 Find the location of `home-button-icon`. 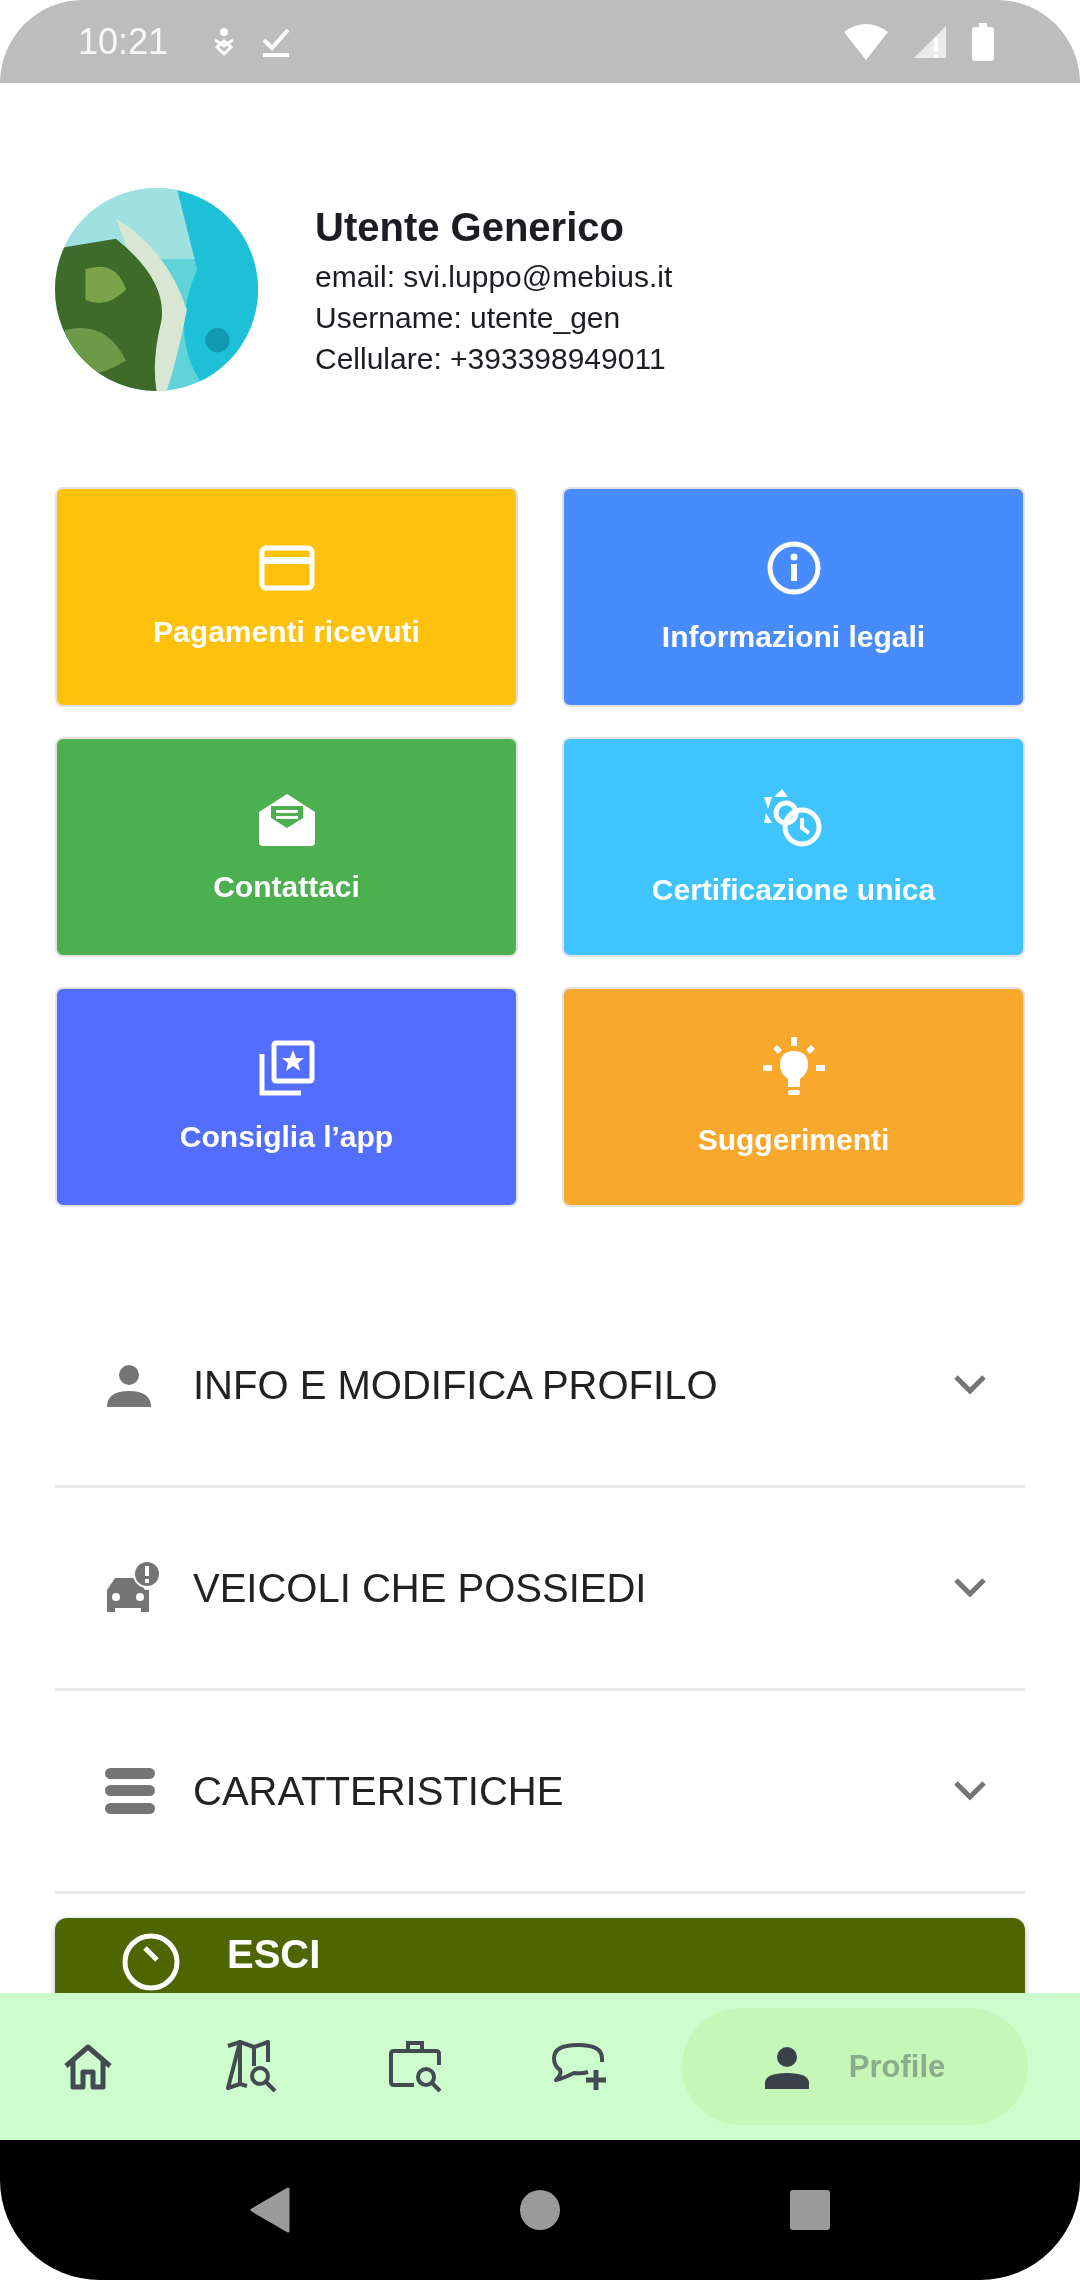

home-button-icon is located at coordinates (540, 2210).